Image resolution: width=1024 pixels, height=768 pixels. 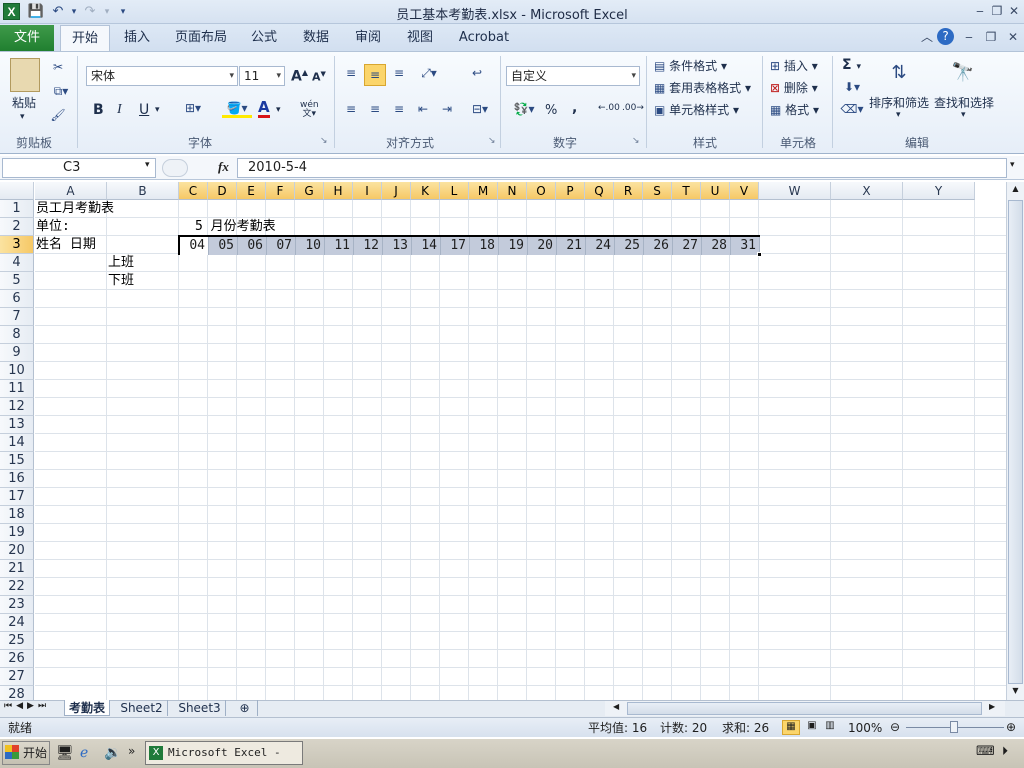 I want to click on cell-b5: 下班, so click(x=121, y=281).